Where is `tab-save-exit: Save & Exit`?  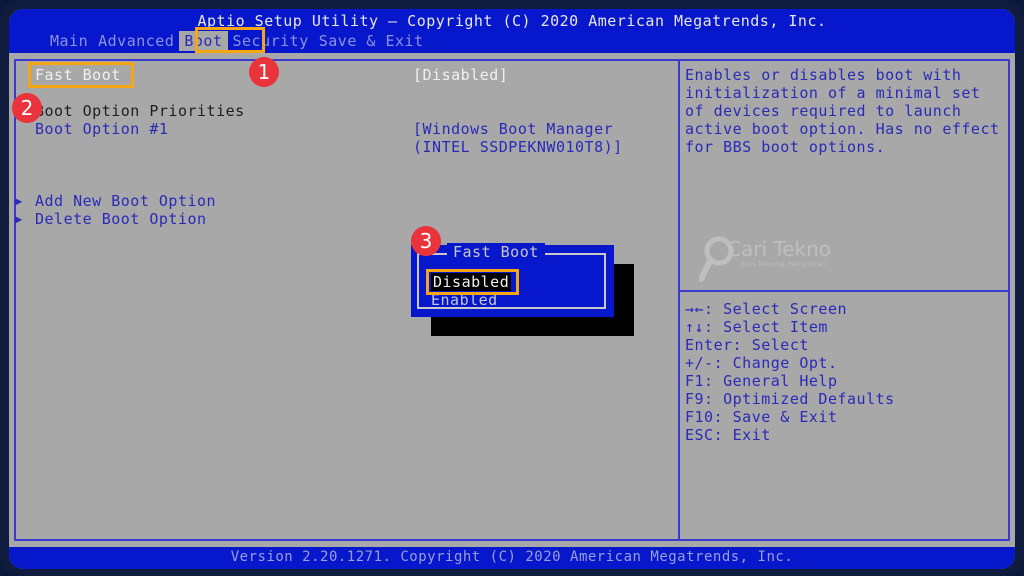
tab-save-exit: Save & Exit is located at coordinates (371, 41).